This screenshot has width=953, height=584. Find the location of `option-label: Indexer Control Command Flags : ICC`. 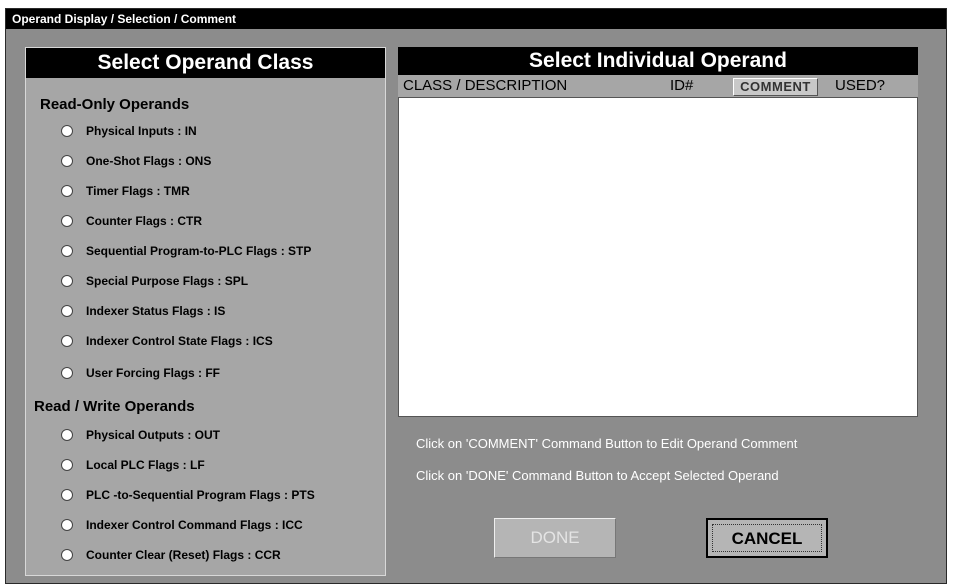

option-label: Indexer Control Command Flags : ICC is located at coordinates (194, 525).